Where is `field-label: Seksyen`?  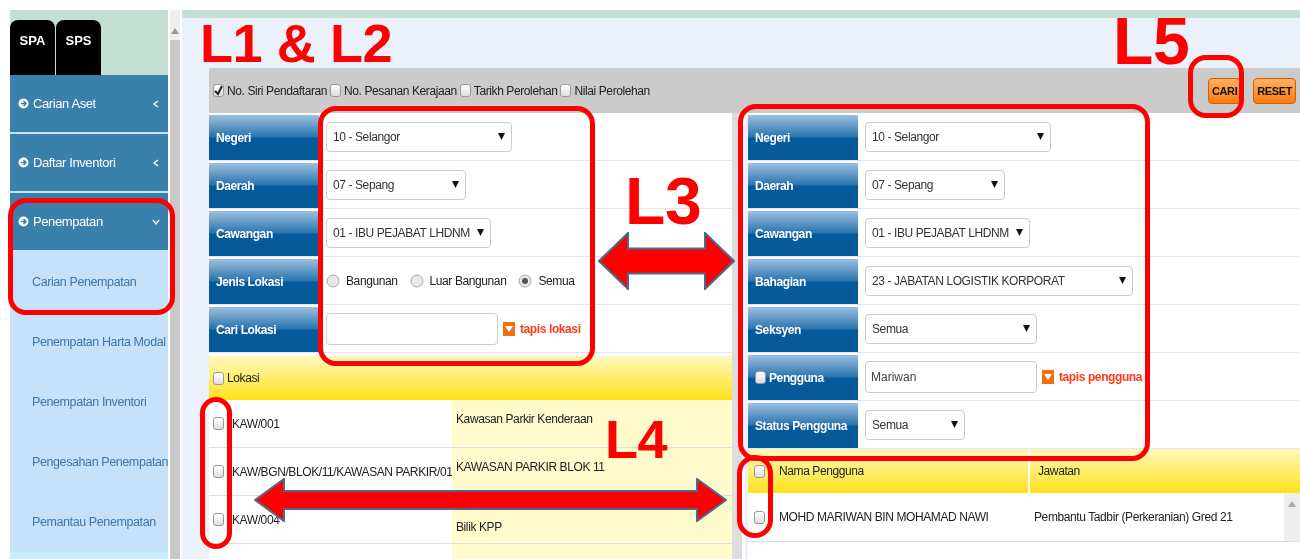
field-label: Seksyen is located at coordinates (778, 329).